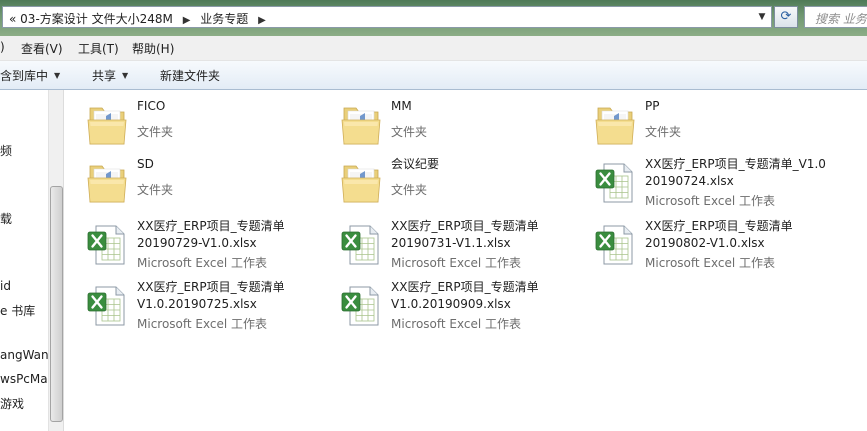  Describe the element at coordinates (387, 17) in the screenshot. I see `address-bar: « 03-方案设计 文件大小248M ▶ 业务专题 ▶ ▼` at that location.